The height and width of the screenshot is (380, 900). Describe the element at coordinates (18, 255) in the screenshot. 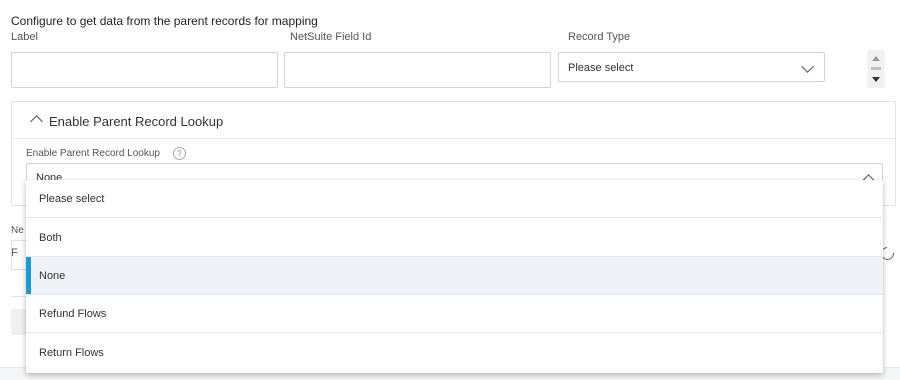

I see `partial-input` at that location.